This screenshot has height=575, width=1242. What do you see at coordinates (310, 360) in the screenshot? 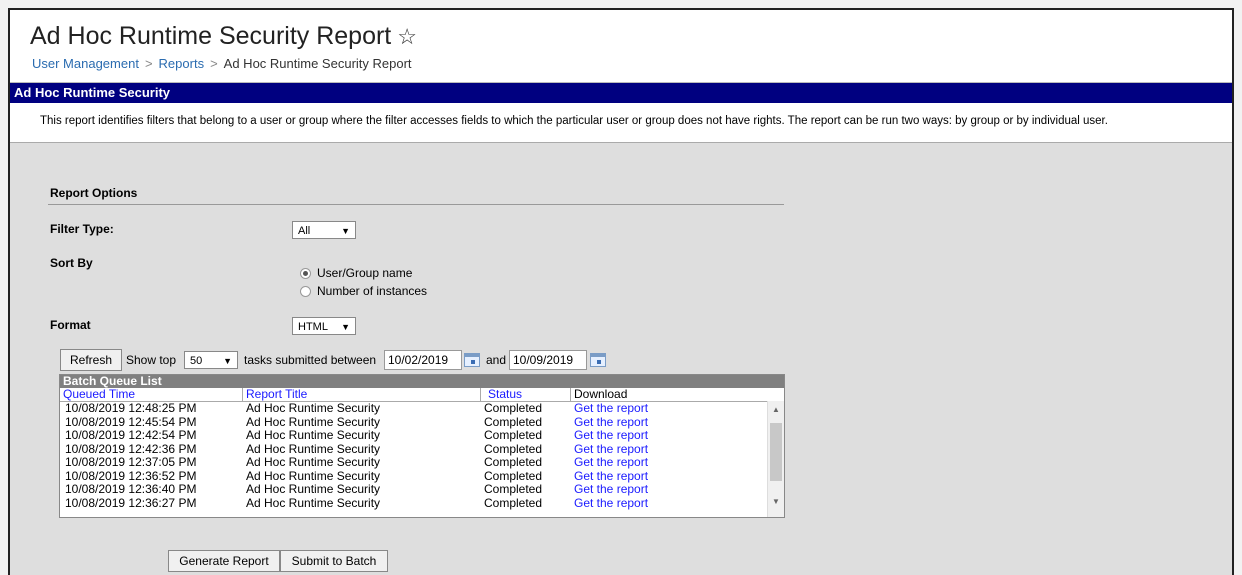
I see `between-label: tasks submitted between` at bounding box center [310, 360].